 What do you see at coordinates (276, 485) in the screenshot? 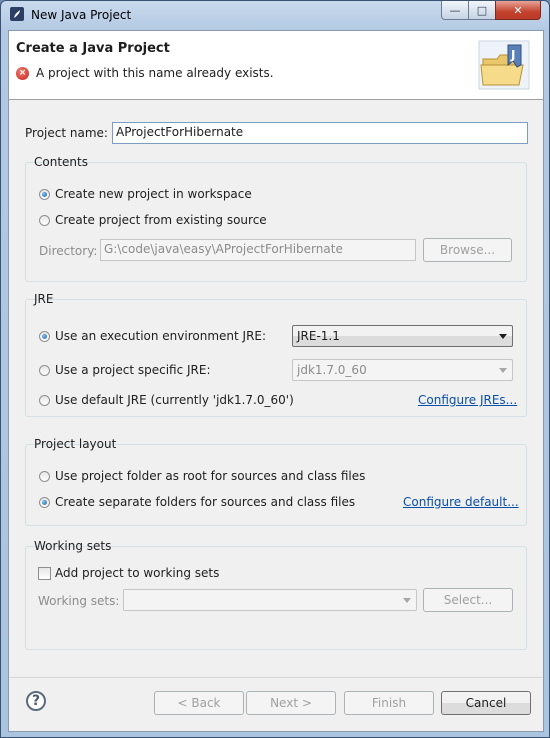
I see `project-layout-group` at bounding box center [276, 485].